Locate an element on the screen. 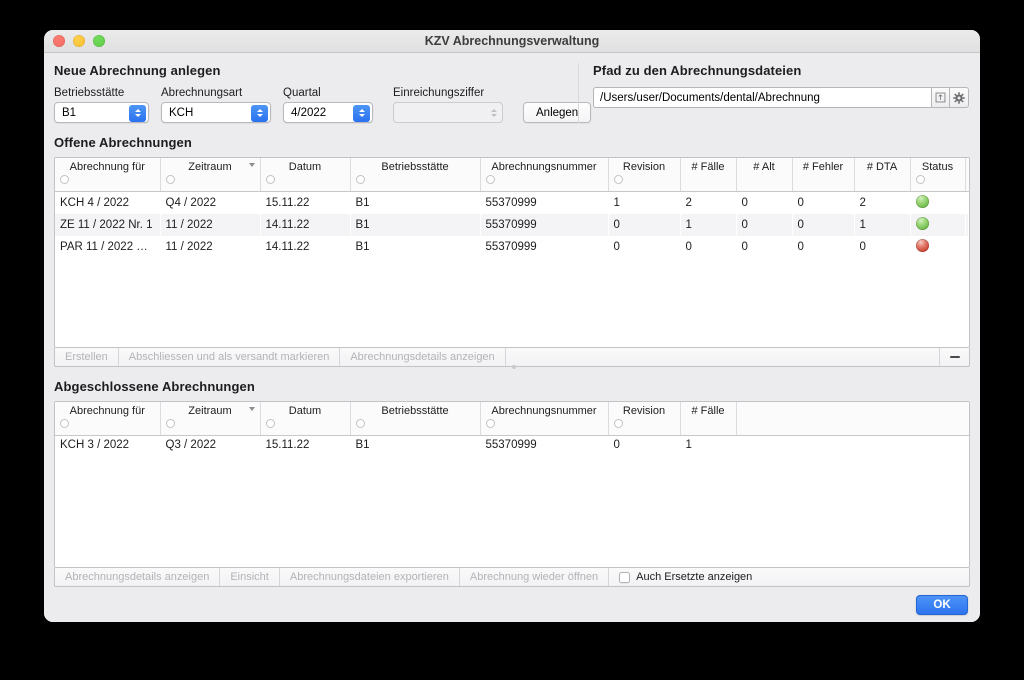 This screenshot has width=1024, height=680. cell-dta: 0 is located at coordinates (882, 247).